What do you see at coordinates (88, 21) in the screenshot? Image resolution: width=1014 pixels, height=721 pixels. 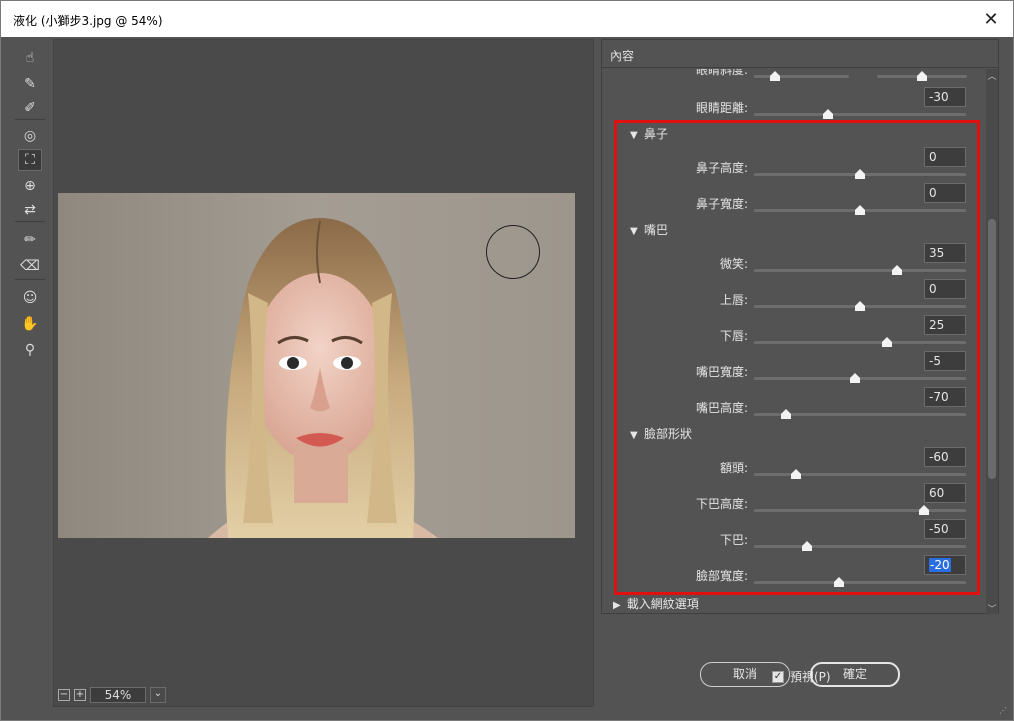 I see `window-title: 液化 (小獅步3.jpg @ 54%)` at bounding box center [88, 21].